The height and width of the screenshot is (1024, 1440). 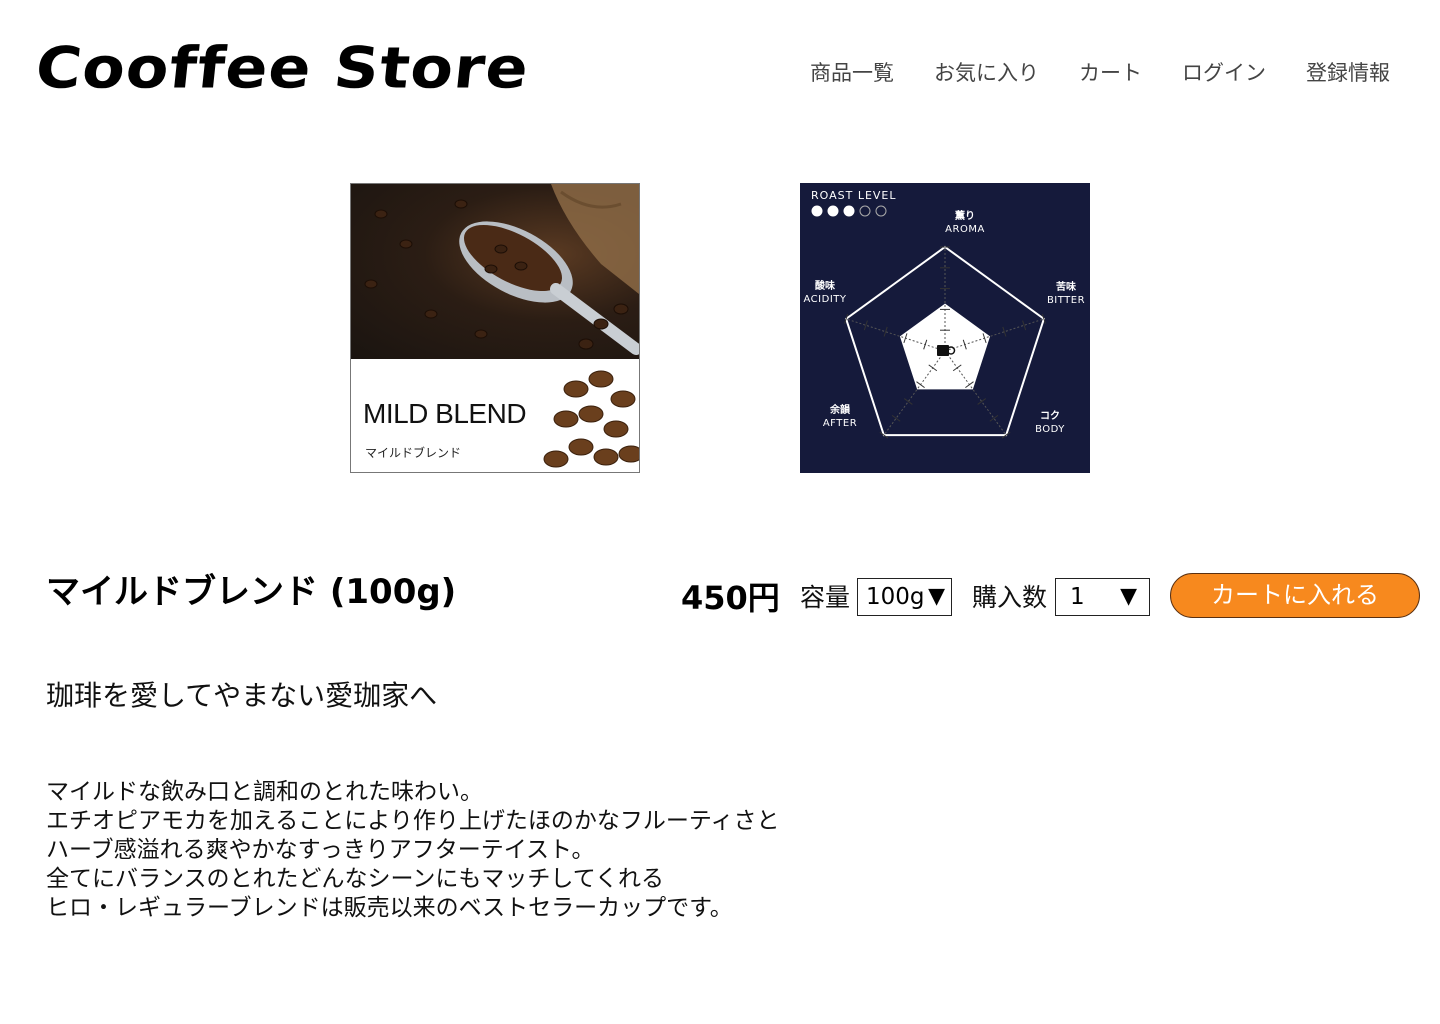 What do you see at coordinates (840, 423) in the screenshot?
I see `radar-axis-label-en: AFTER` at bounding box center [840, 423].